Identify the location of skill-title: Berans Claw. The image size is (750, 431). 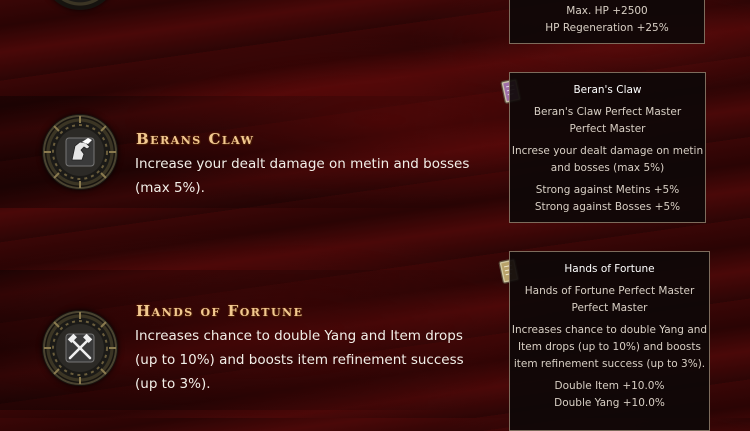
(195, 139).